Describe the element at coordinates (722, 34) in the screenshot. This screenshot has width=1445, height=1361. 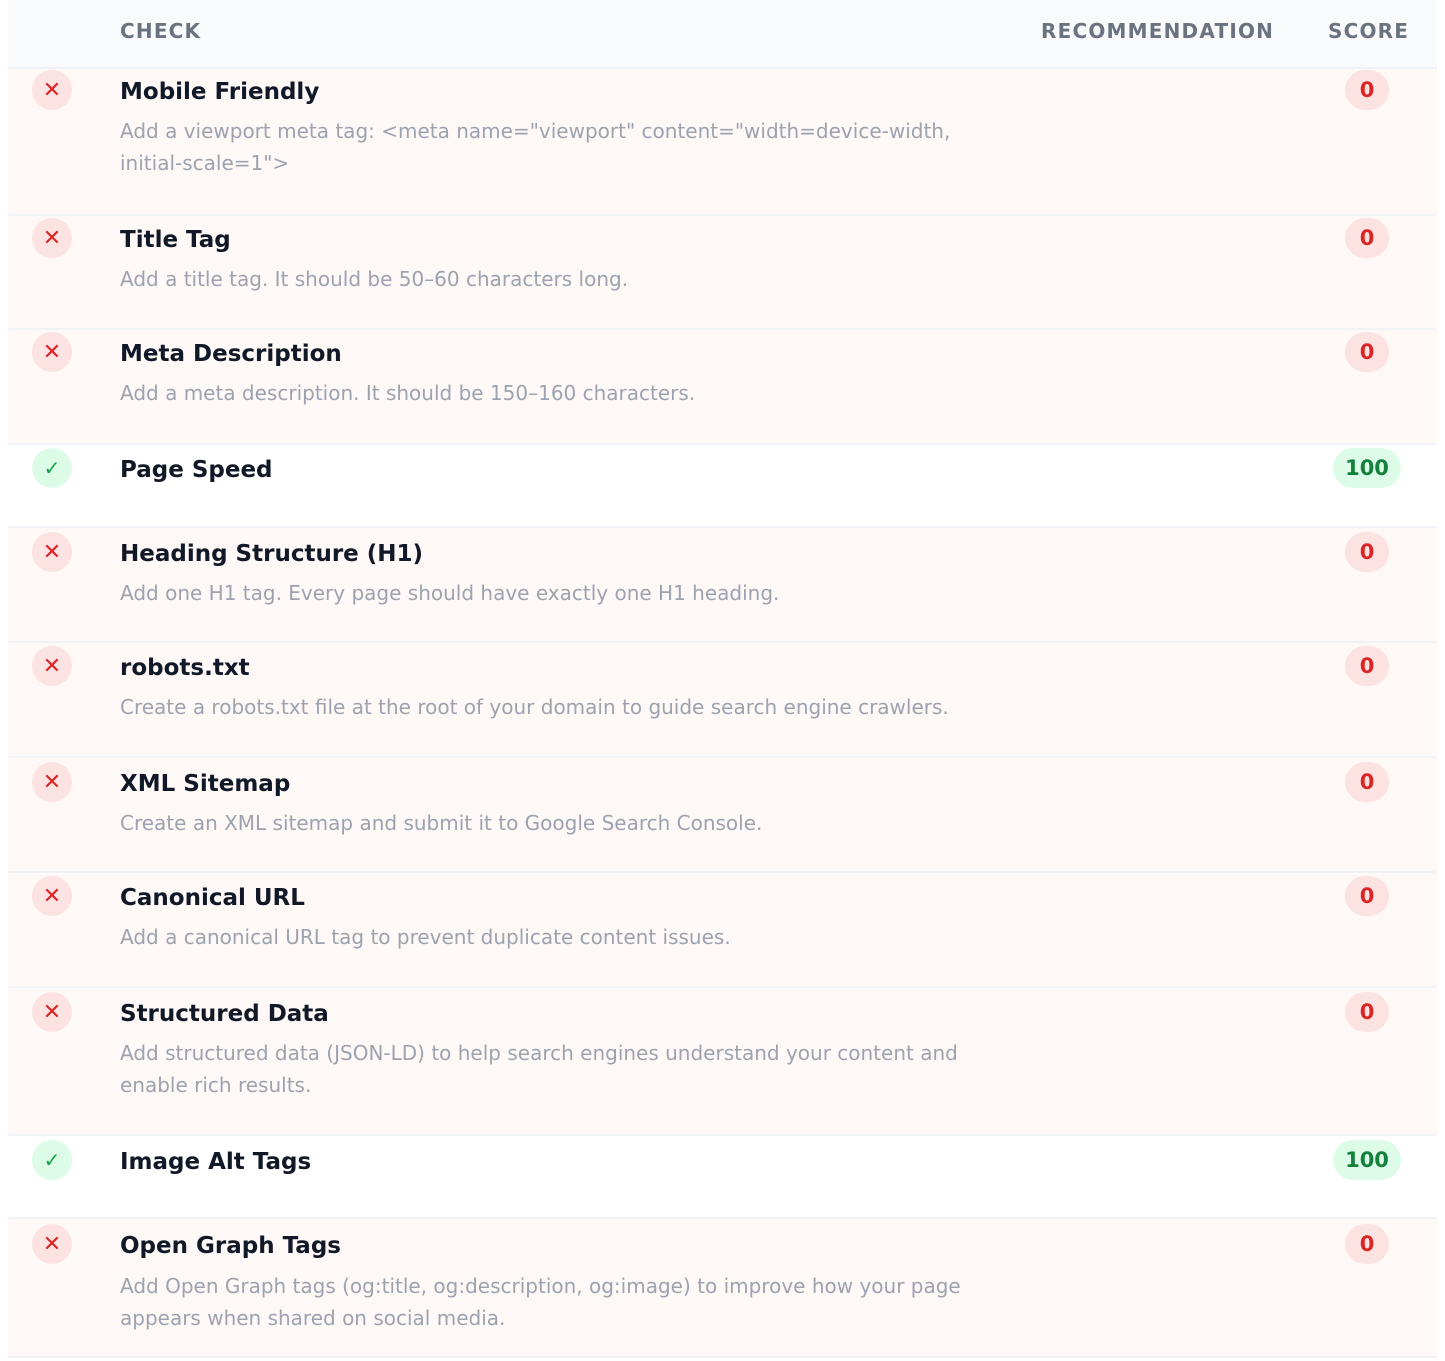
I see `table-header: CHECK RECOMMENDATION SCORE` at that location.